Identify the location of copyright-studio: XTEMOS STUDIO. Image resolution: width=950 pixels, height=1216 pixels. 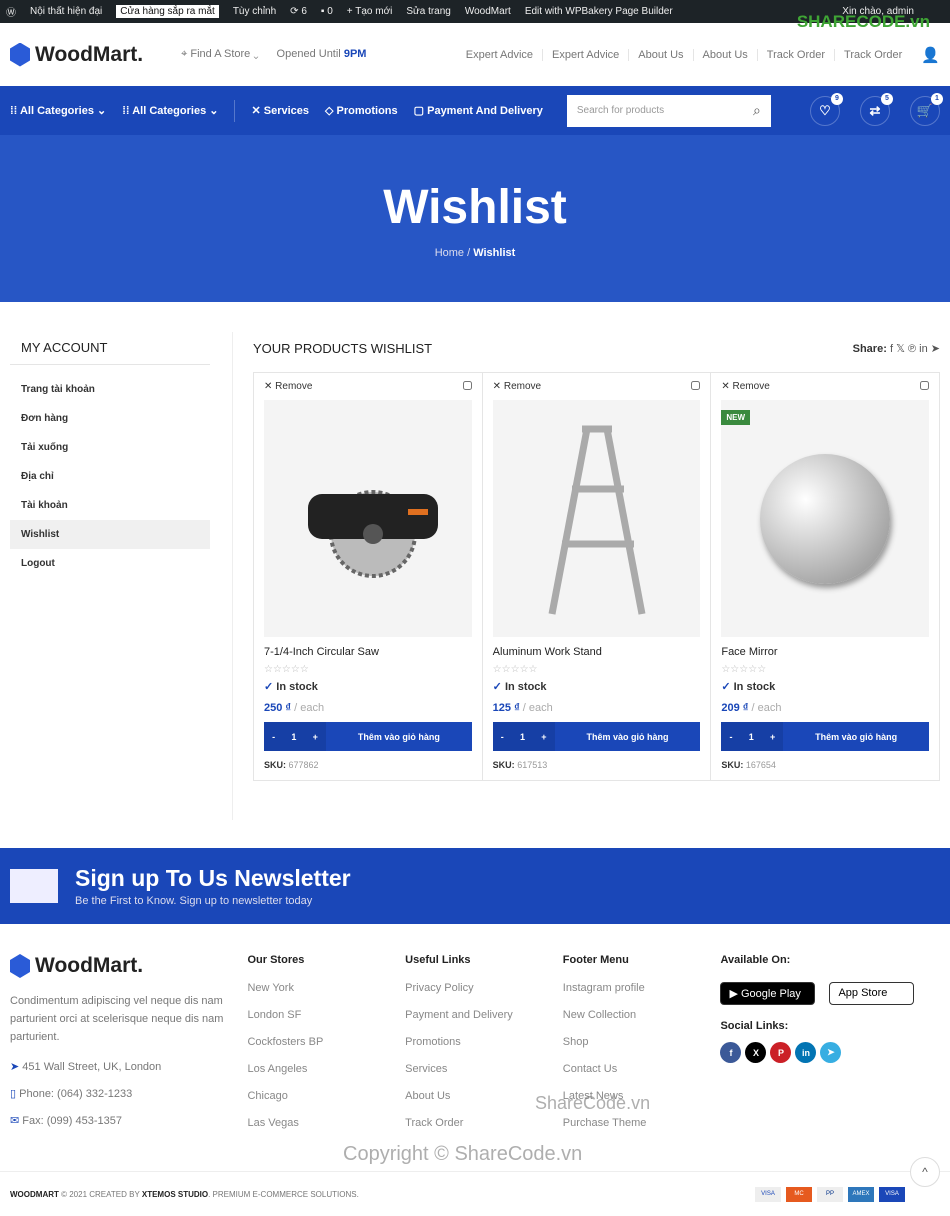
(175, 1194).